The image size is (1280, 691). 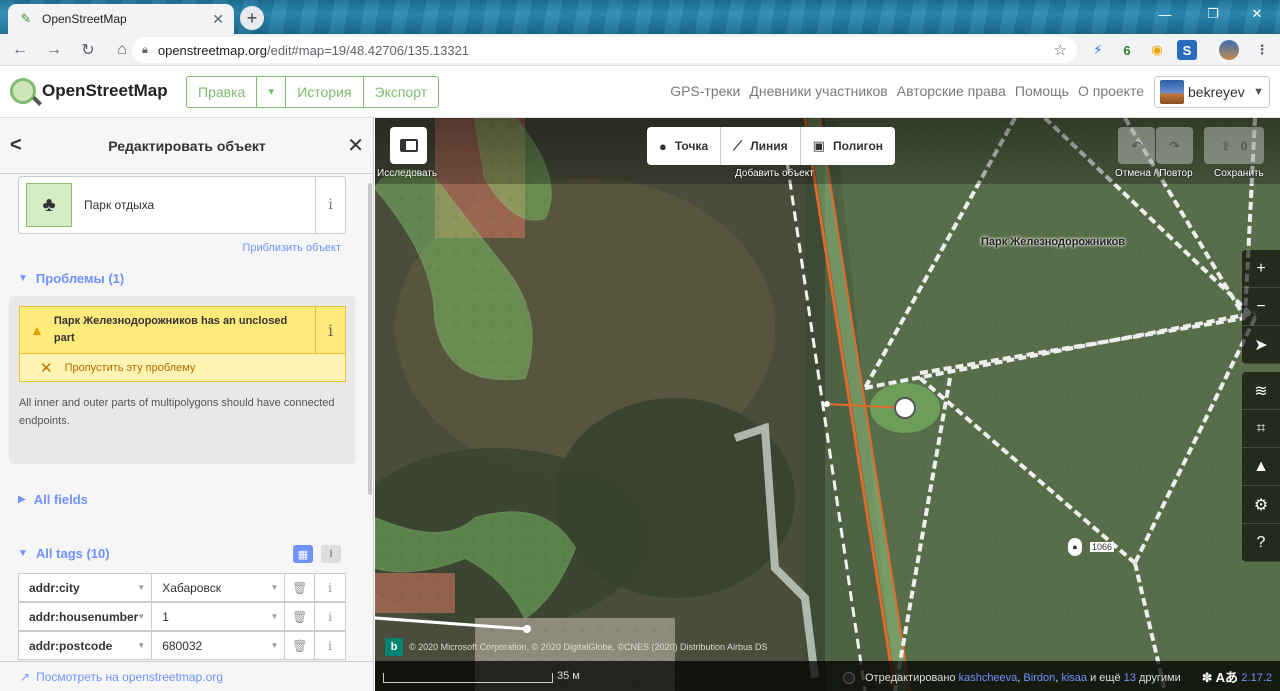 I want to click on window-close-icon: ✕, so click(x=1257, y=14).